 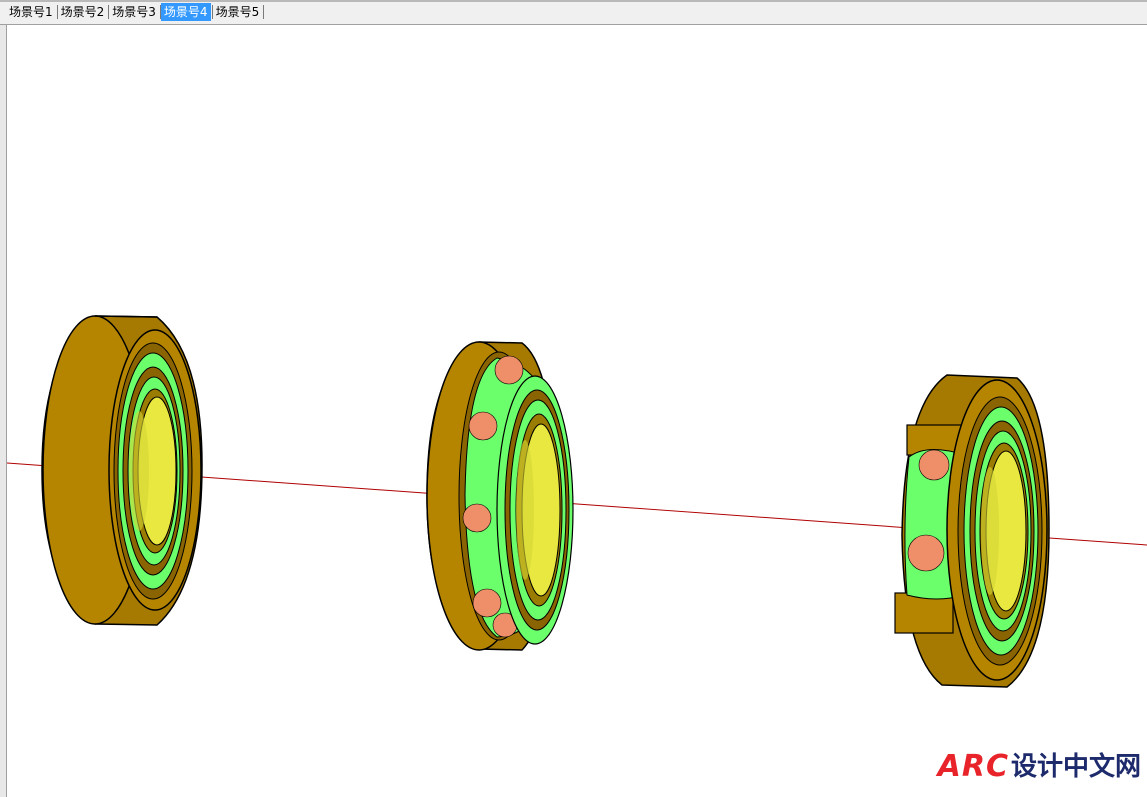 What do you see at coordinates (32, 12) in the screenshot?
I see `tab-scene-1: 场景号1` at bounding box center [32, 12].